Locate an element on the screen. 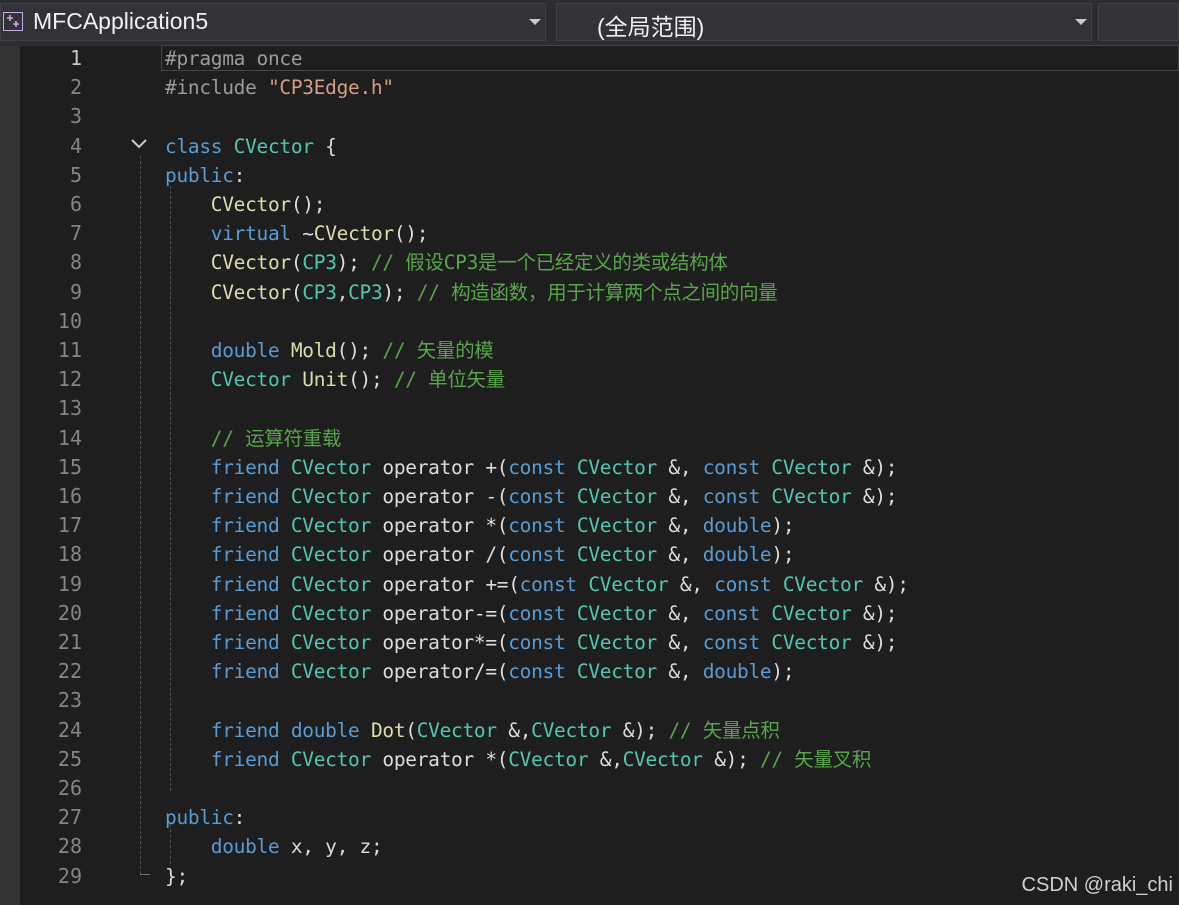 This screenshot has width=1179, height=905. type-token: CP3 is located at coordinates (365, 292).